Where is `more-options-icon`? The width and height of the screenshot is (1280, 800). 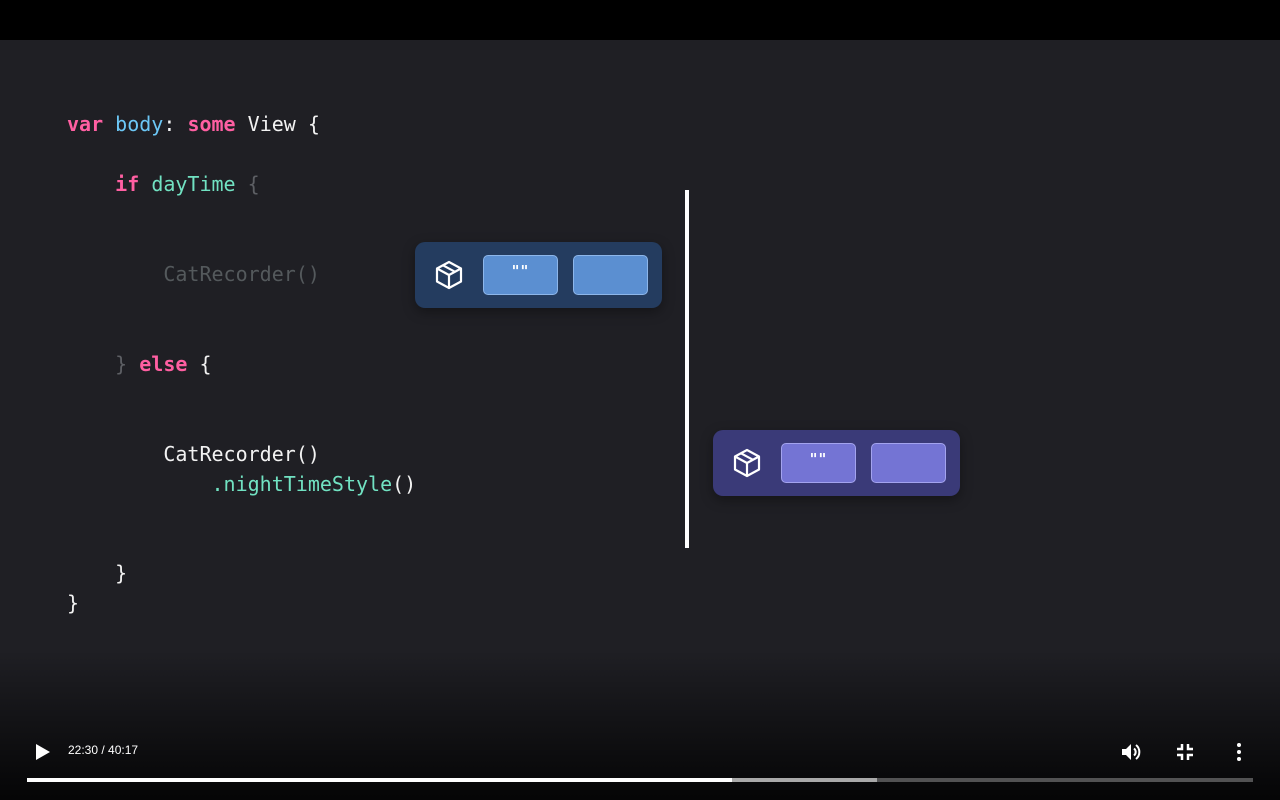
more-options-icon is located at coordinates (1239, 752).